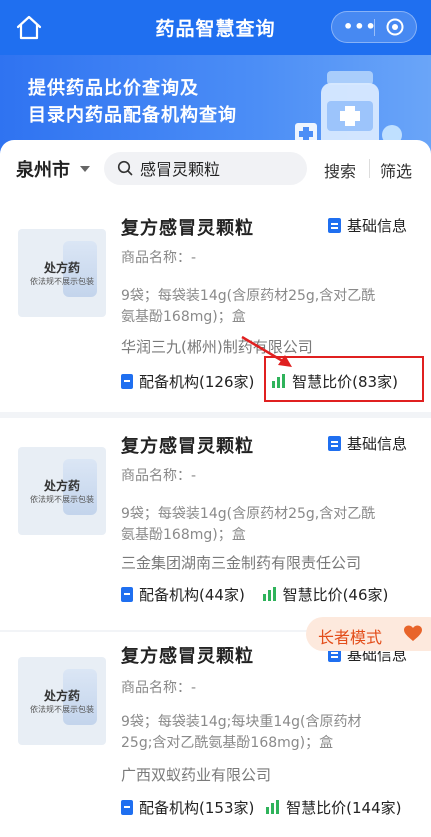  What do you see at coordinates (125, 168) in the screenshot?
I see `search-icon` at bounding box center [125, 168].